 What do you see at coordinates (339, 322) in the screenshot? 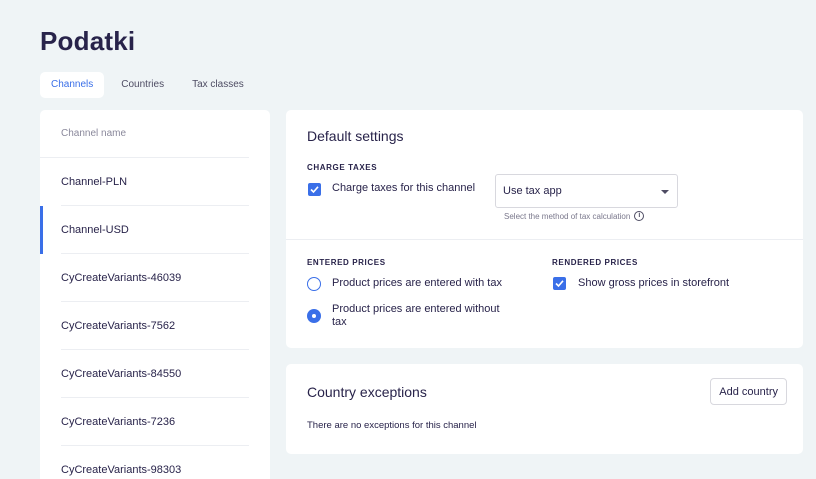
I see `radio-prices-without-tax-label-line2: tax` at bounding box center [339, 322].